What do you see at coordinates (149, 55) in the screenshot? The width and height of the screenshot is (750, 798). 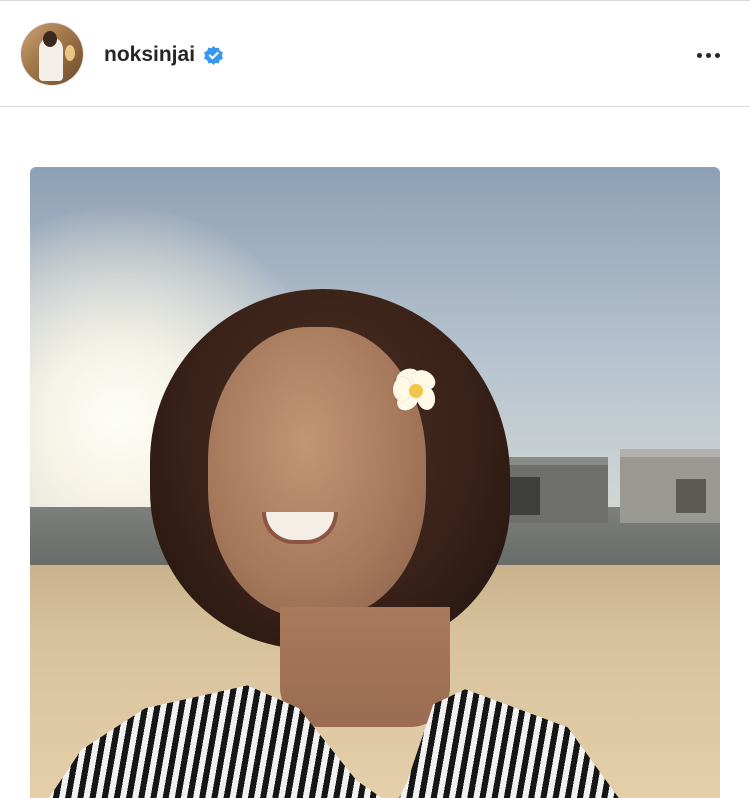 I see `username-link: noksinjai` at bounding box center [149, 55].